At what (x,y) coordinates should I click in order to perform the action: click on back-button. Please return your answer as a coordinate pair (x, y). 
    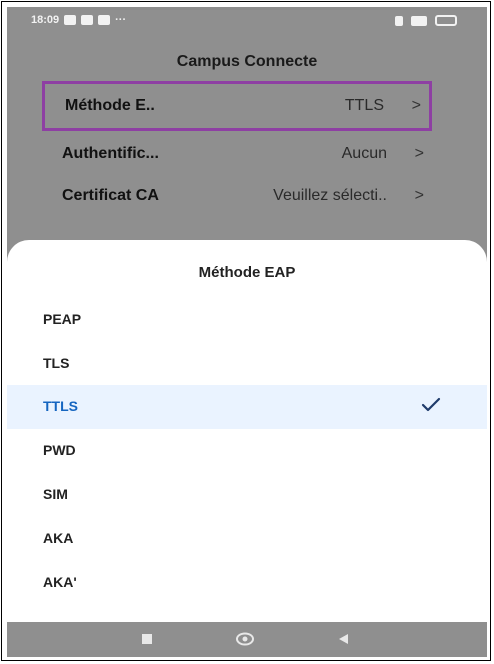
    Looking at the image, I should click on (343, 639).